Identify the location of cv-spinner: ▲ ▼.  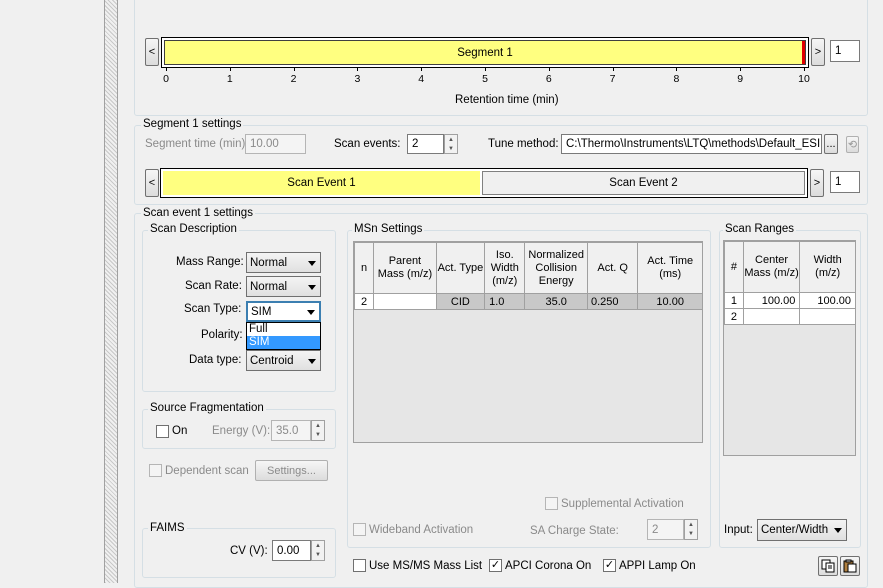
(318, 550).